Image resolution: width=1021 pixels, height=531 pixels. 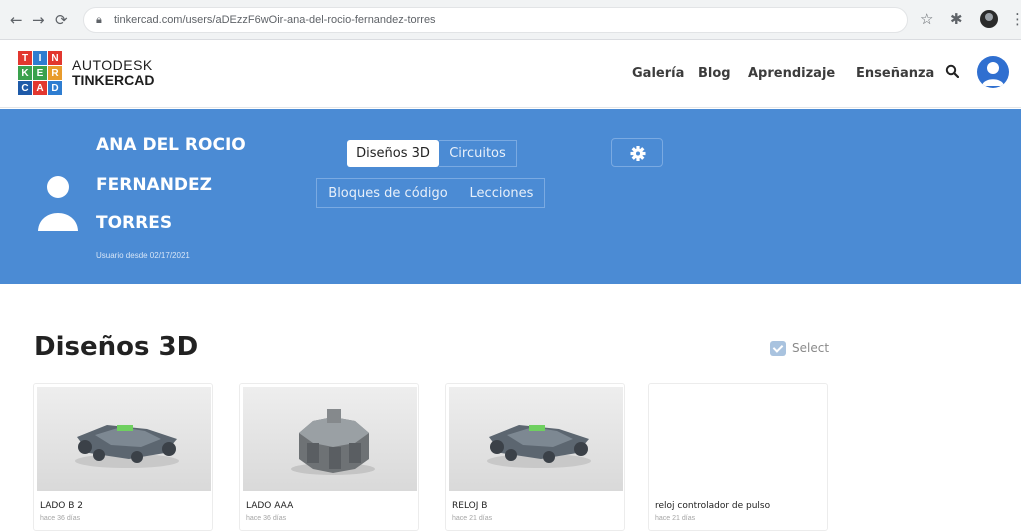 I want to click on nav-item-galeria: Galería, so click(x=658, y=73).